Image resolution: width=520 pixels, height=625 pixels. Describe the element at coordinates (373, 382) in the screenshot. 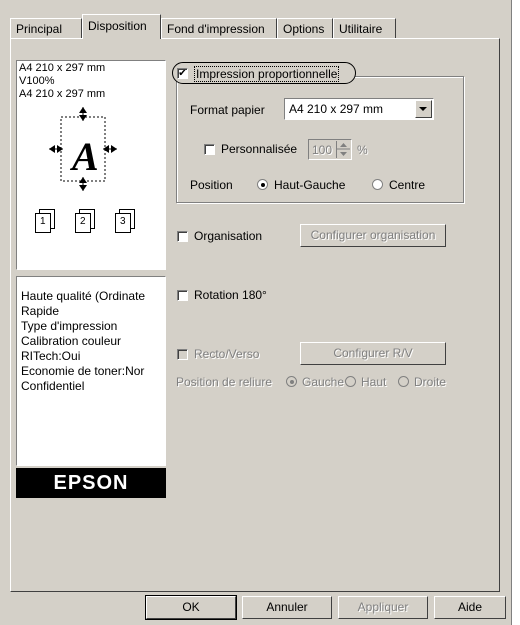

I see `binding-top-label: Haut` at that location.